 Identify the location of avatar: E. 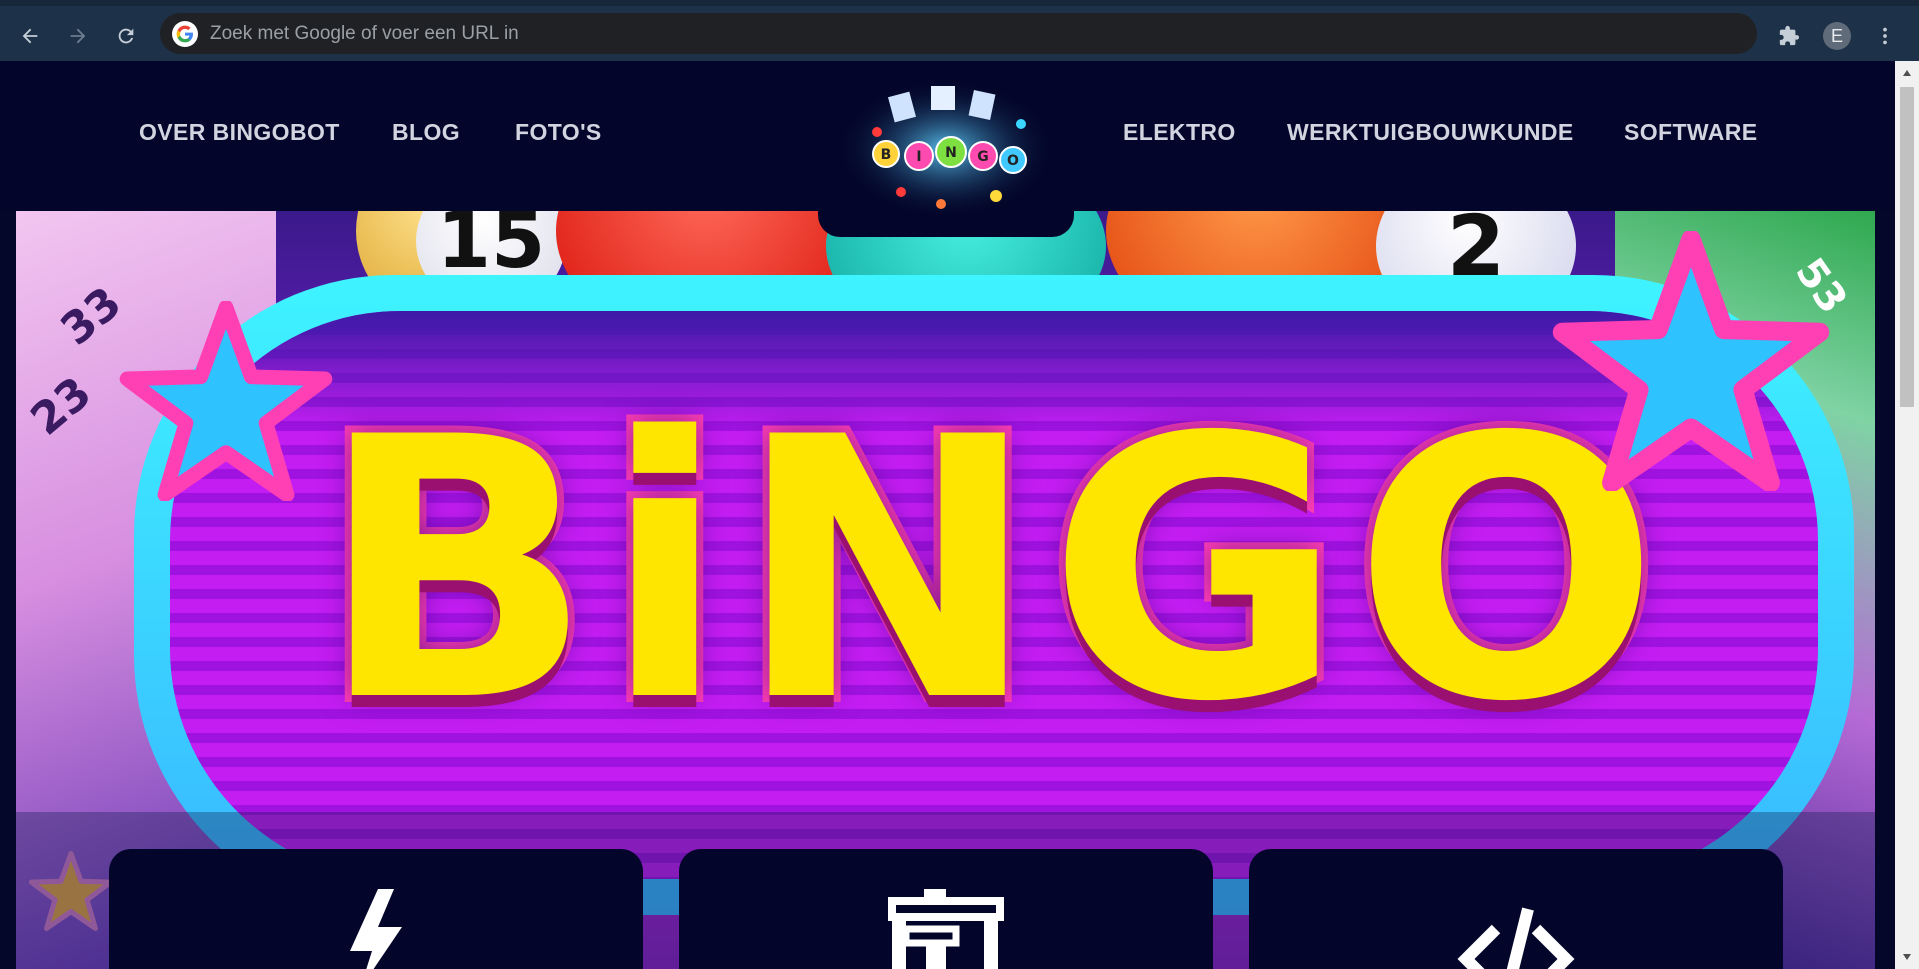
(1837, 36).